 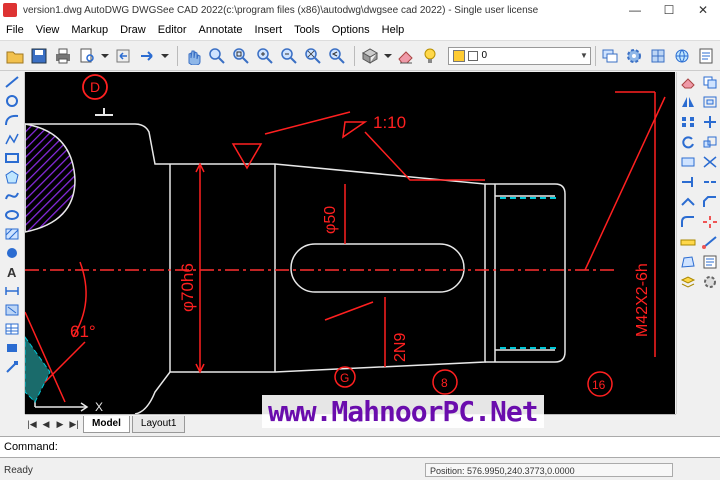 I want to click on point-icon, so click(x=12, y=348).